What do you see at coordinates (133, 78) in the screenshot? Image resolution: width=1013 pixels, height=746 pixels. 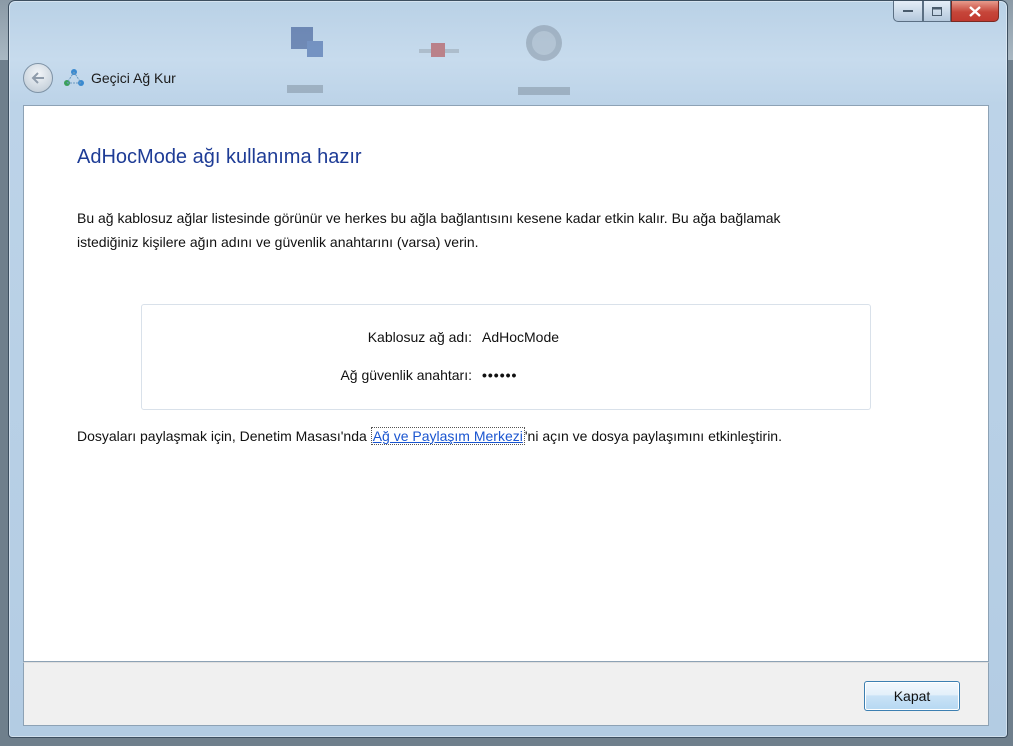 I see `window-title: Geçici Ağ Kur` at bounding box center [133, 78].